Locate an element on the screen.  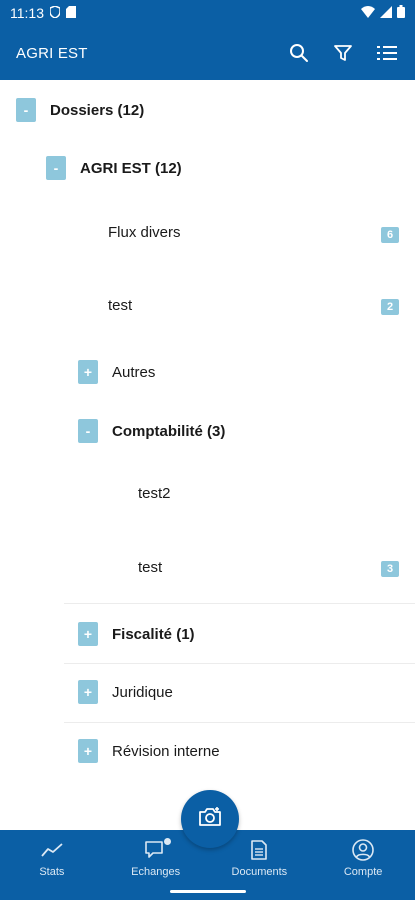
search-icon is located at coordinates (299, 53).